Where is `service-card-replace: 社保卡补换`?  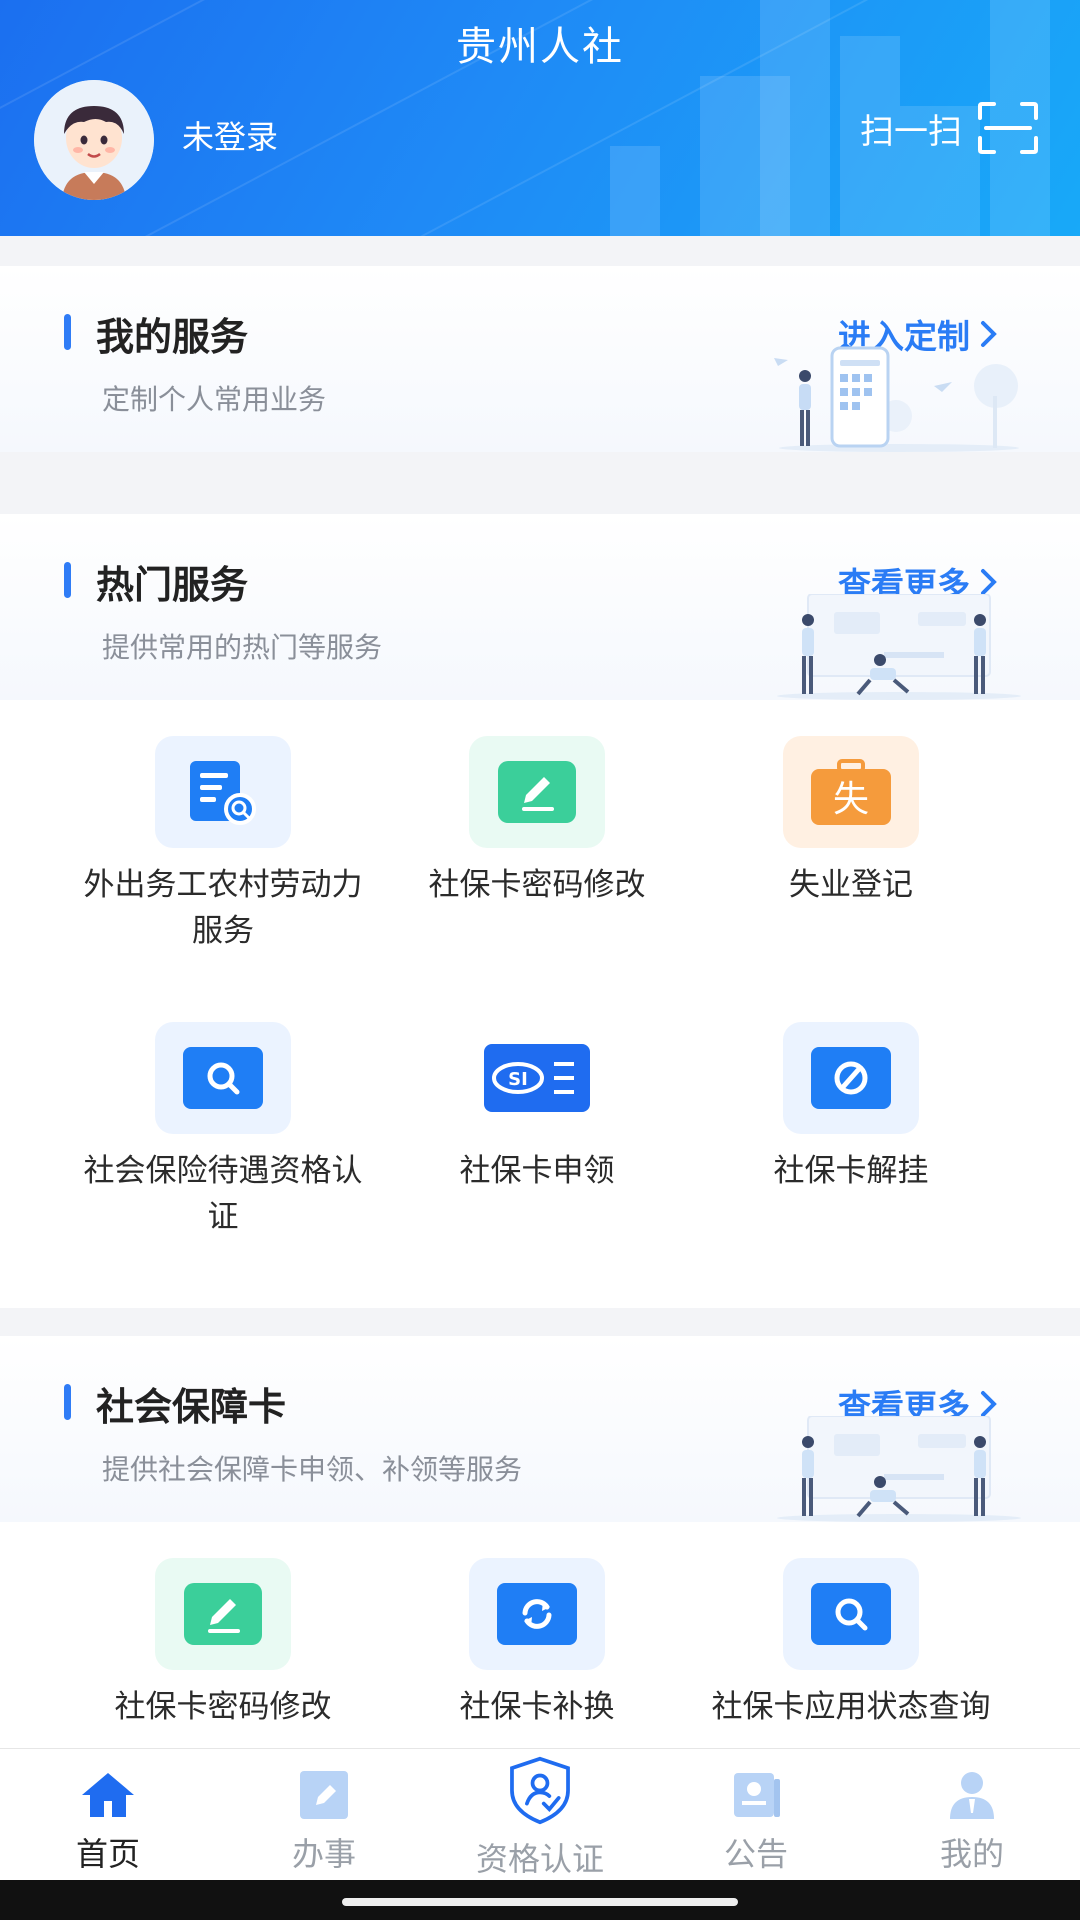
service-card-replace: 社保卡补换 is located at coordinates (537, 1644).